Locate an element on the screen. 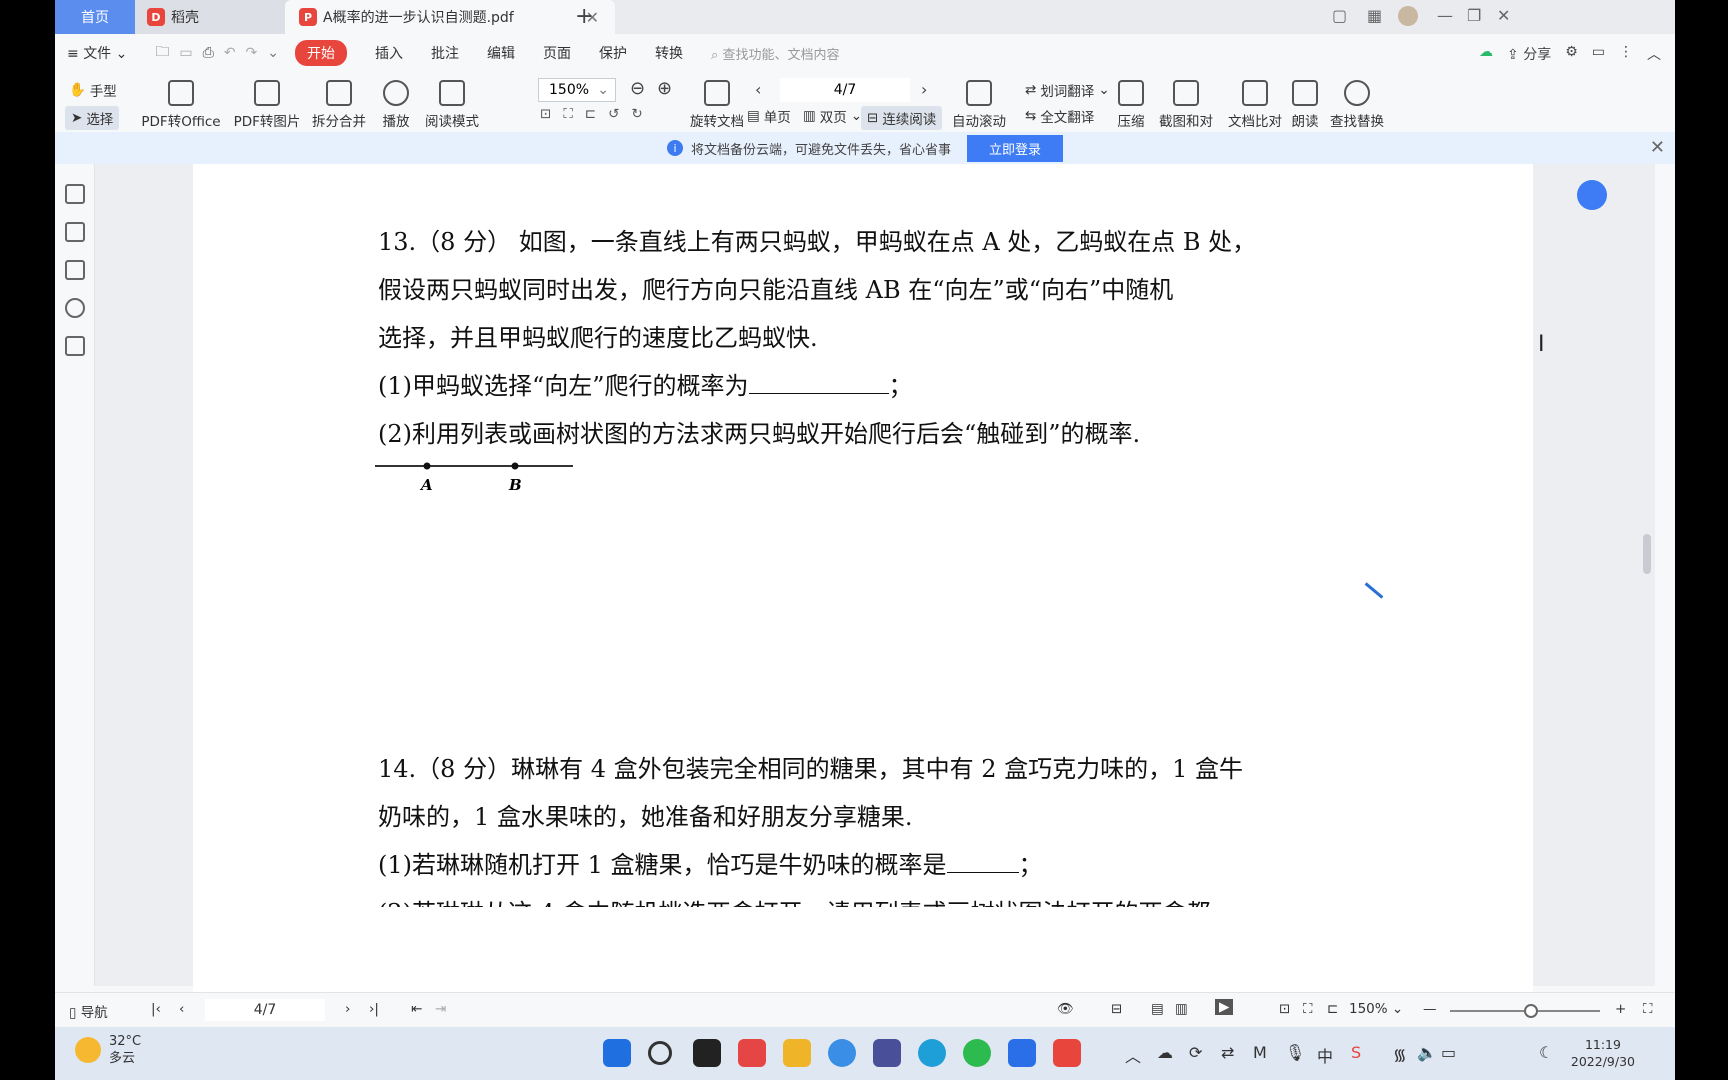  share-button: ⇪ 分享 is located at coordinates (1529, 54).